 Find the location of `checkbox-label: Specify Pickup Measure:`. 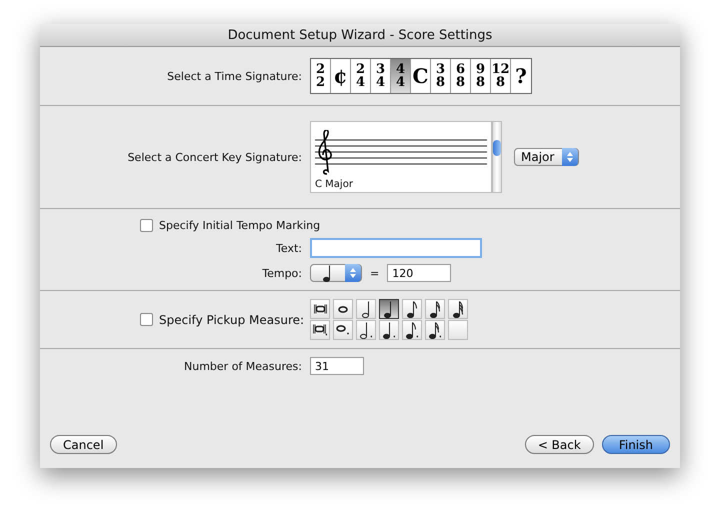

checkbox-label: Specify Pickup Measure: is located at coordinates (231, 319).